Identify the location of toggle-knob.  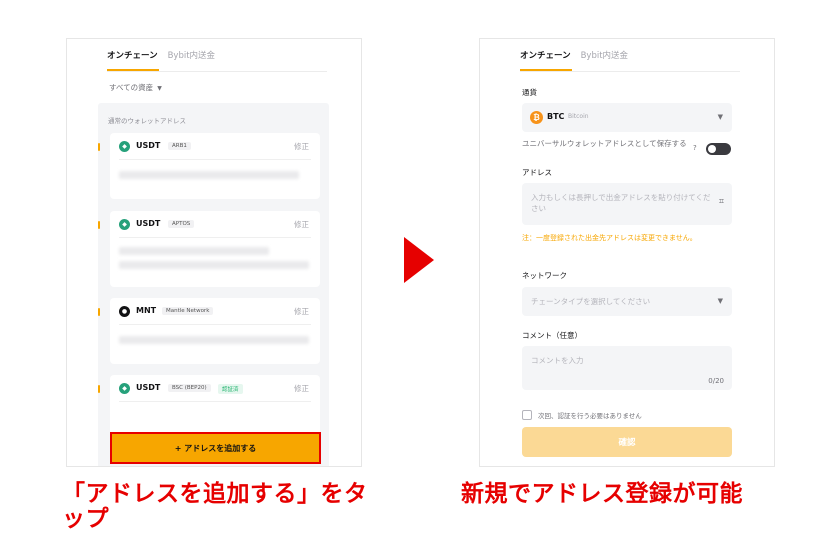
(712, 149).